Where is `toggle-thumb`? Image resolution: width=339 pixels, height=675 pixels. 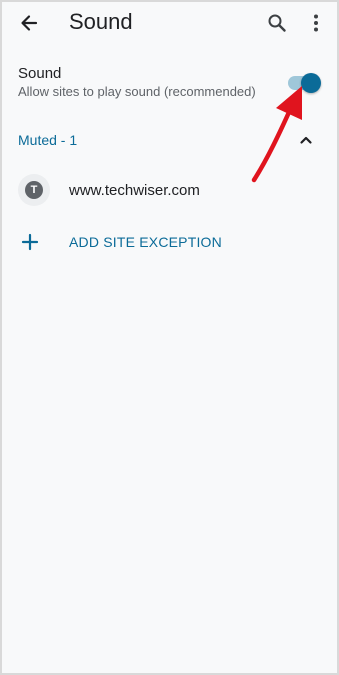 toggle-thumb is located at coordinates (311, 83).